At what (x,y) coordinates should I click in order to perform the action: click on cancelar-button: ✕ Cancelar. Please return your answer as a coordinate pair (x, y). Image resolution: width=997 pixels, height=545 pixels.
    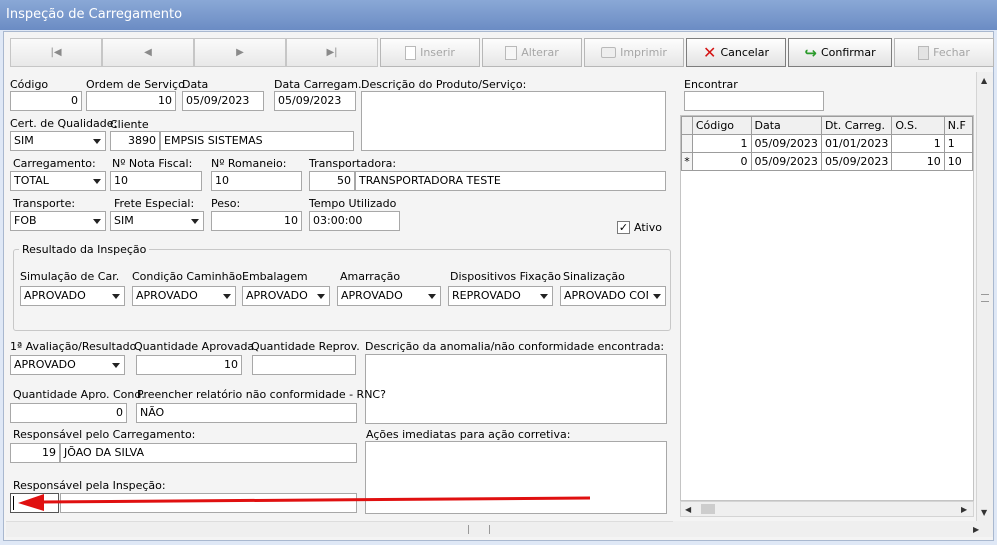
    Looking at the image, I should click on (736, 52).